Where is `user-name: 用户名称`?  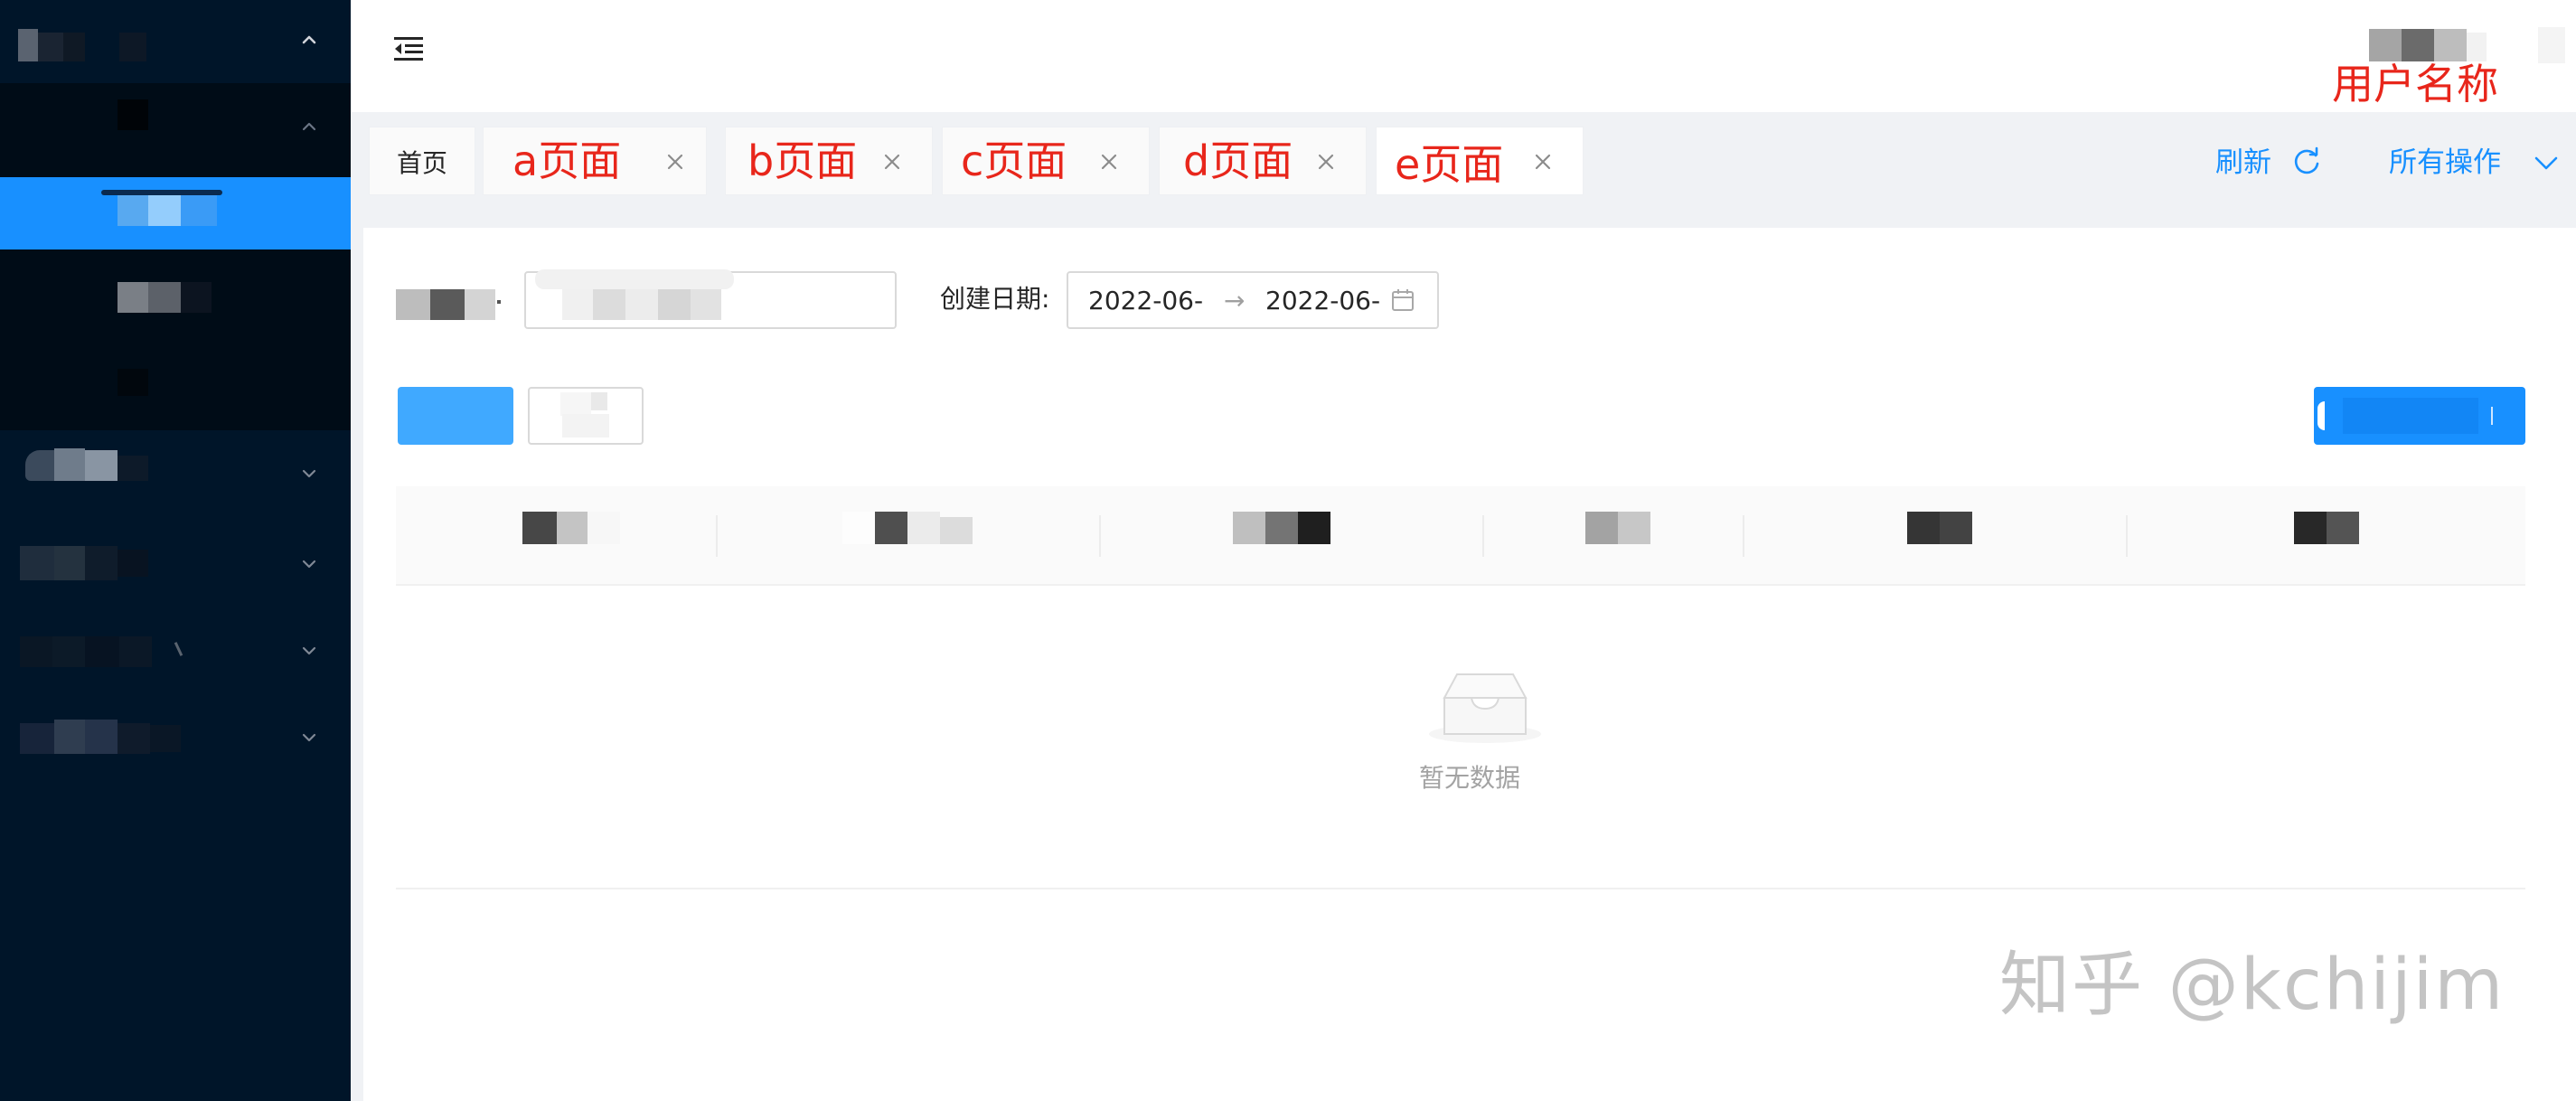
user-name: 用户名称 is located at coordinates (2415, 84).